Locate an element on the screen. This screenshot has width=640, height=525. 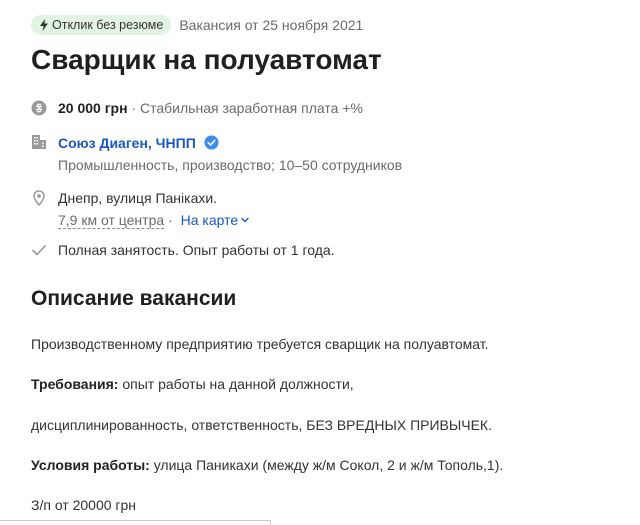
building-icon is located at coordinates (39, 142).